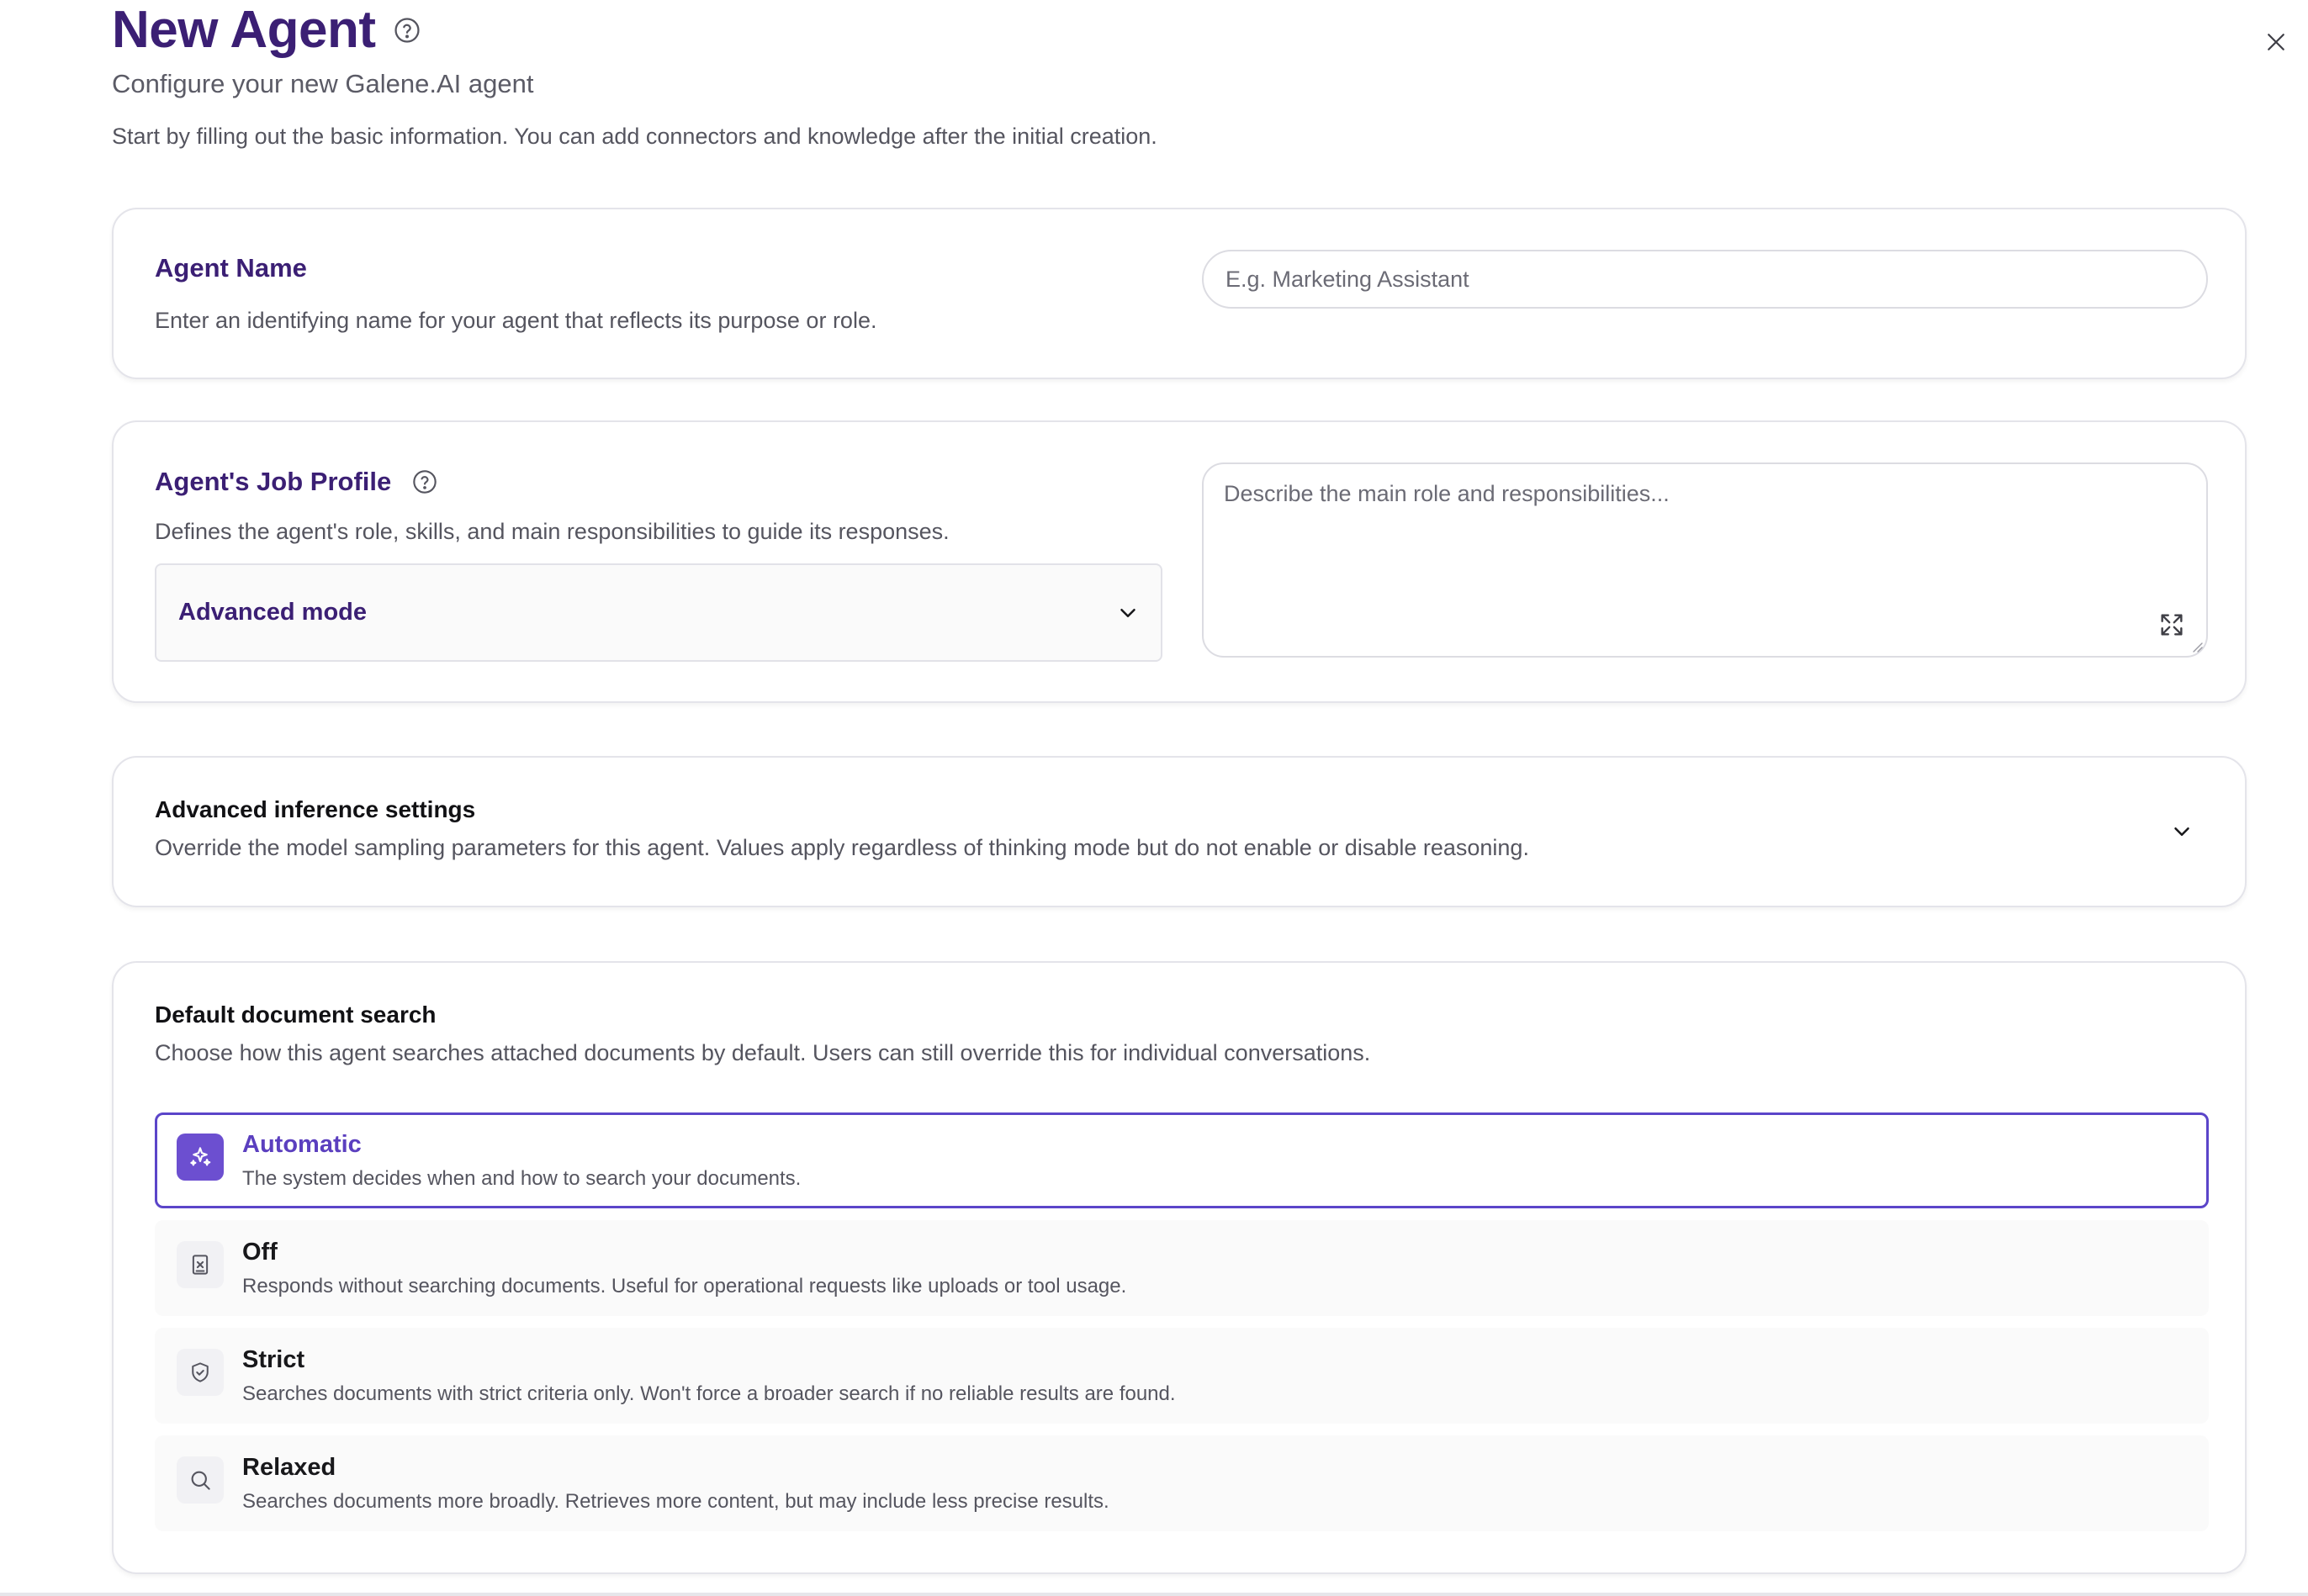 The width and height of the screenshot is (2308, 1596). What do you see at coordinates (407, 30) in the screenshot?
I see `help-icon` at bounding box center [407, 30].